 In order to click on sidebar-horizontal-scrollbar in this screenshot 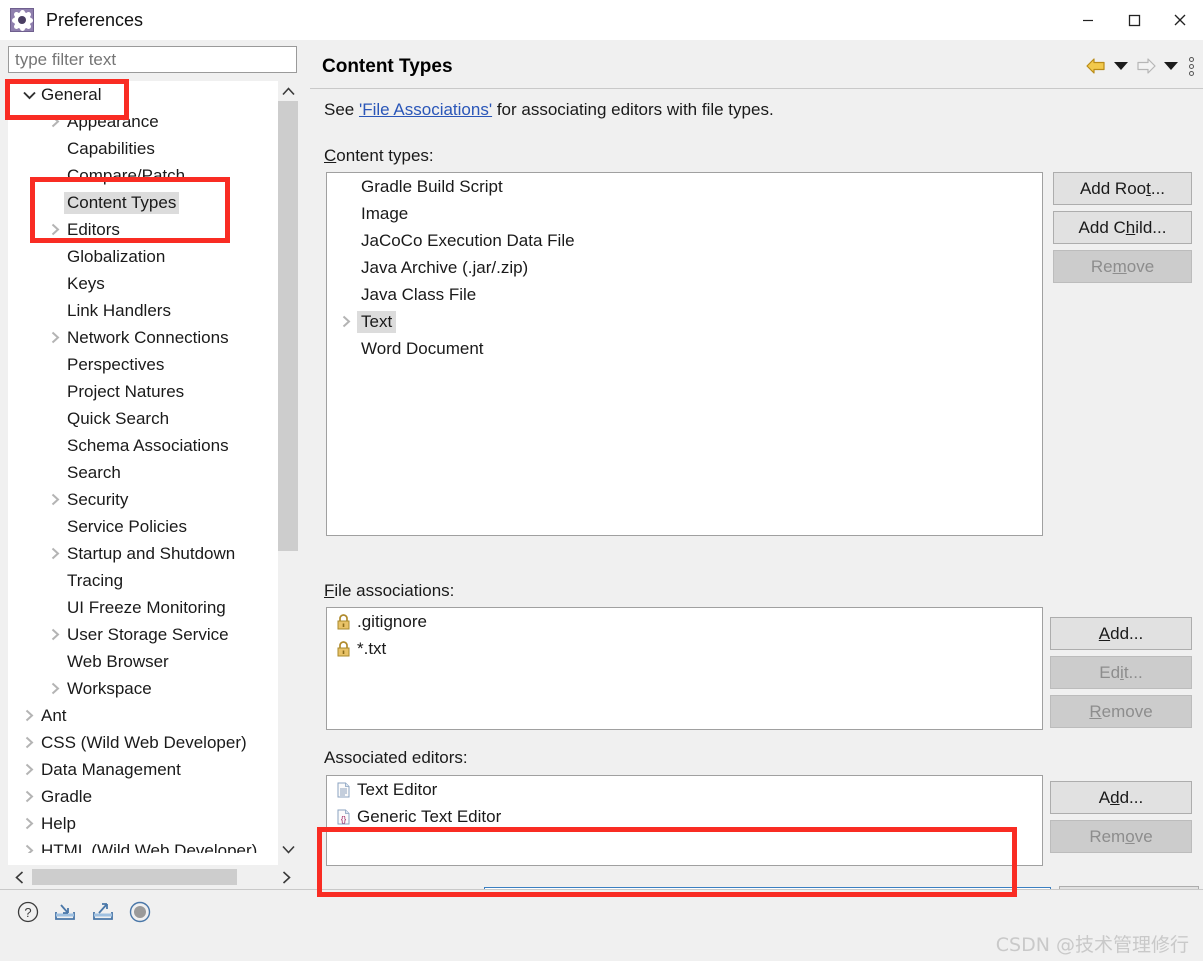, I will do `click(152, 877)`.